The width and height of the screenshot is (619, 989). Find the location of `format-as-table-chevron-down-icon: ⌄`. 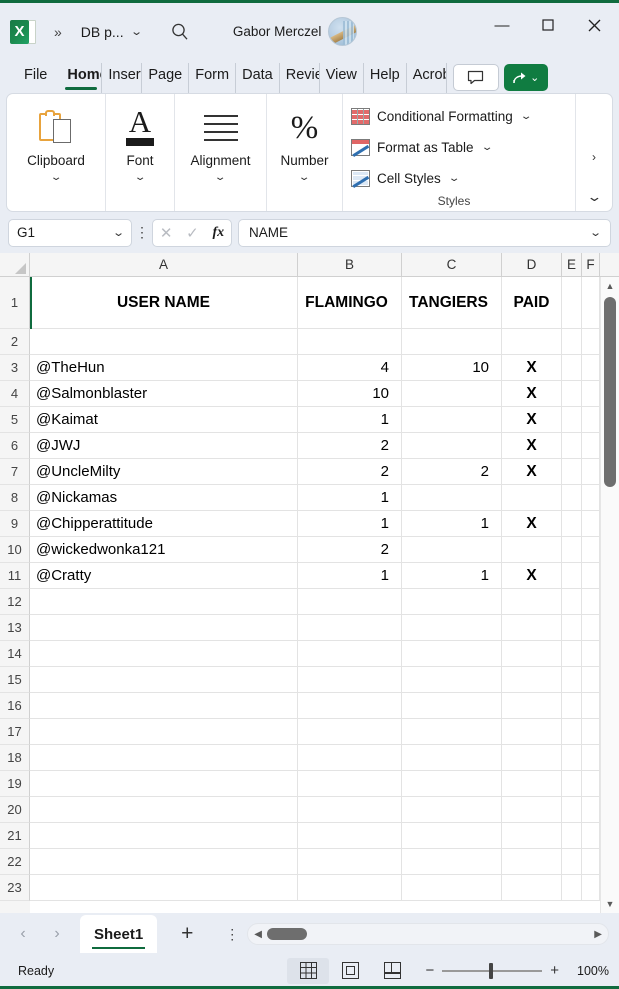

format-as-table-chevron-down-icon: ⌄ is located at coordinates (486, 147).